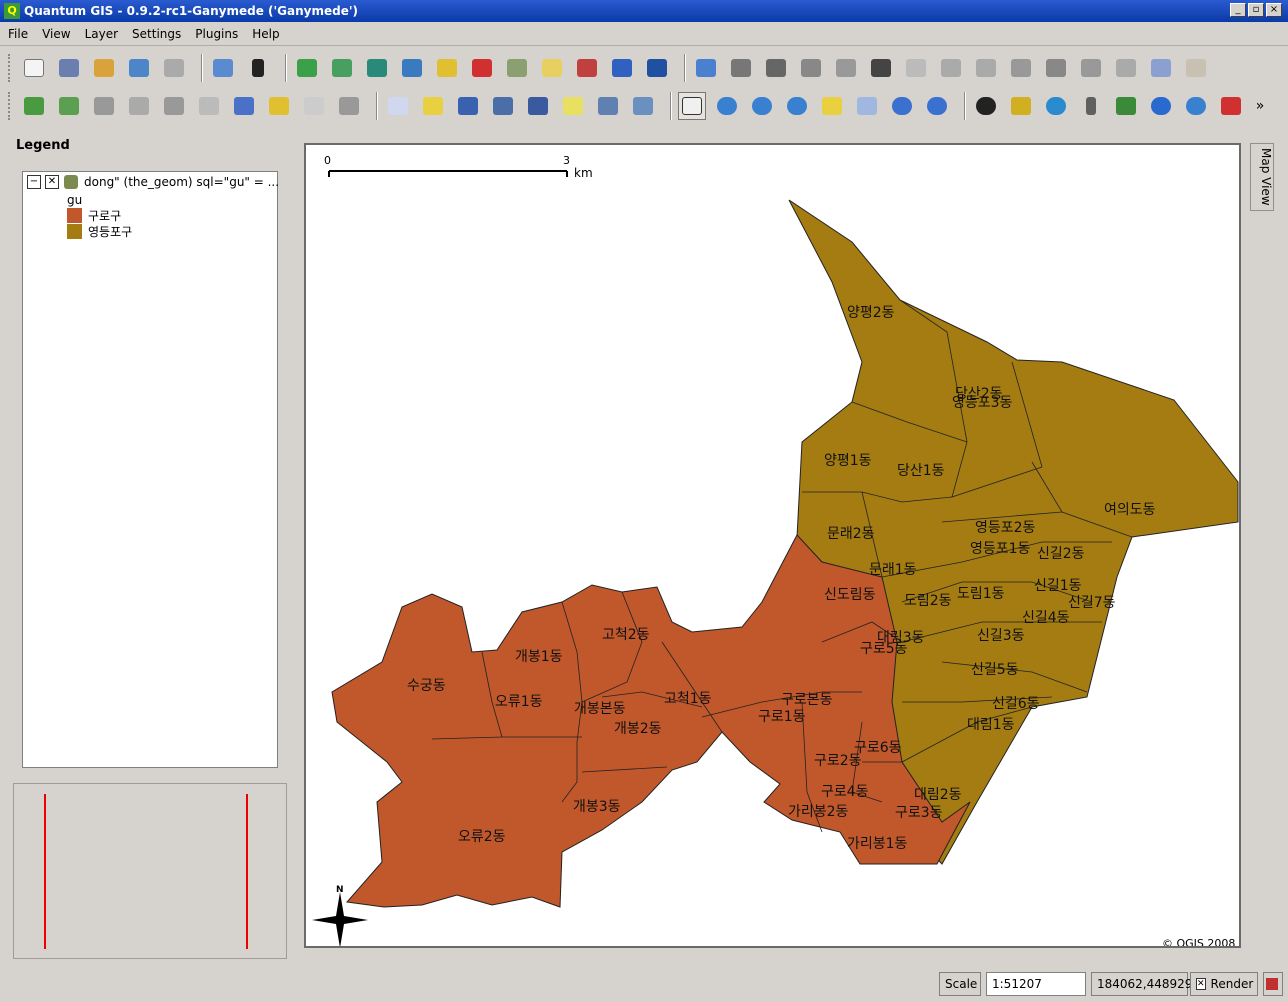 The width and height of the screenshot is (1288, 1002). What do you see at coordinates (622, 68) in the screenshot?
I see `show-layers-icon` at bounding box center [622, 68].